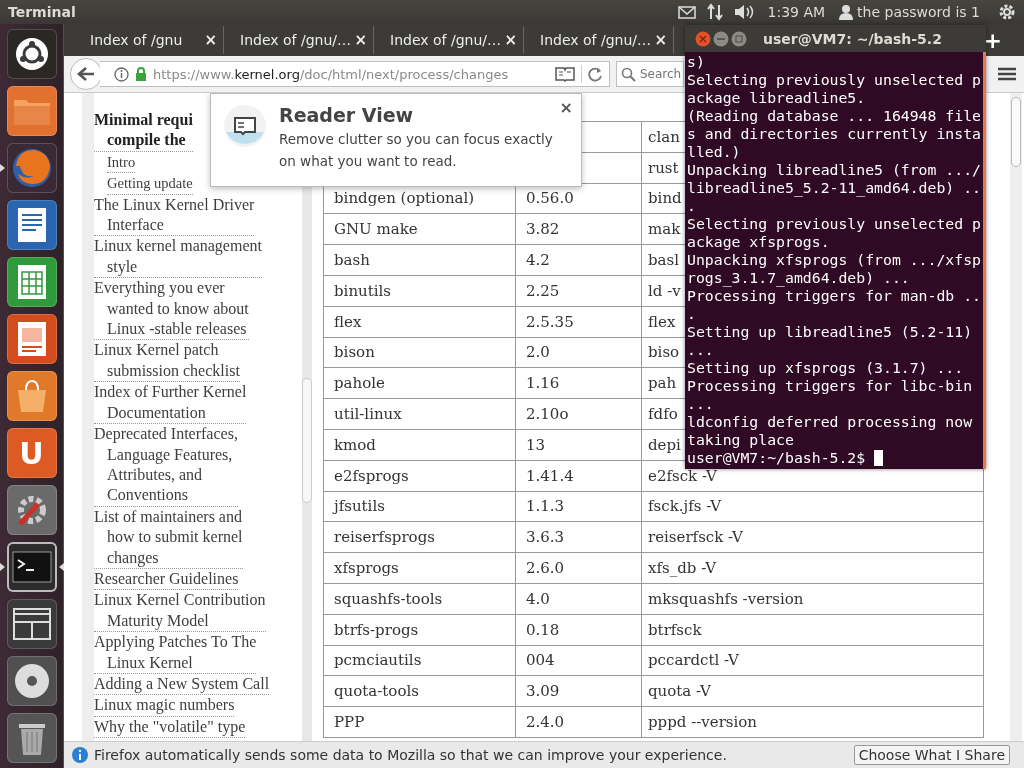  What do you see at coordinates (684, 506) in the screenshot?
I see `table-cell: fsck.jfs -V` at bounding box center [684, 506].